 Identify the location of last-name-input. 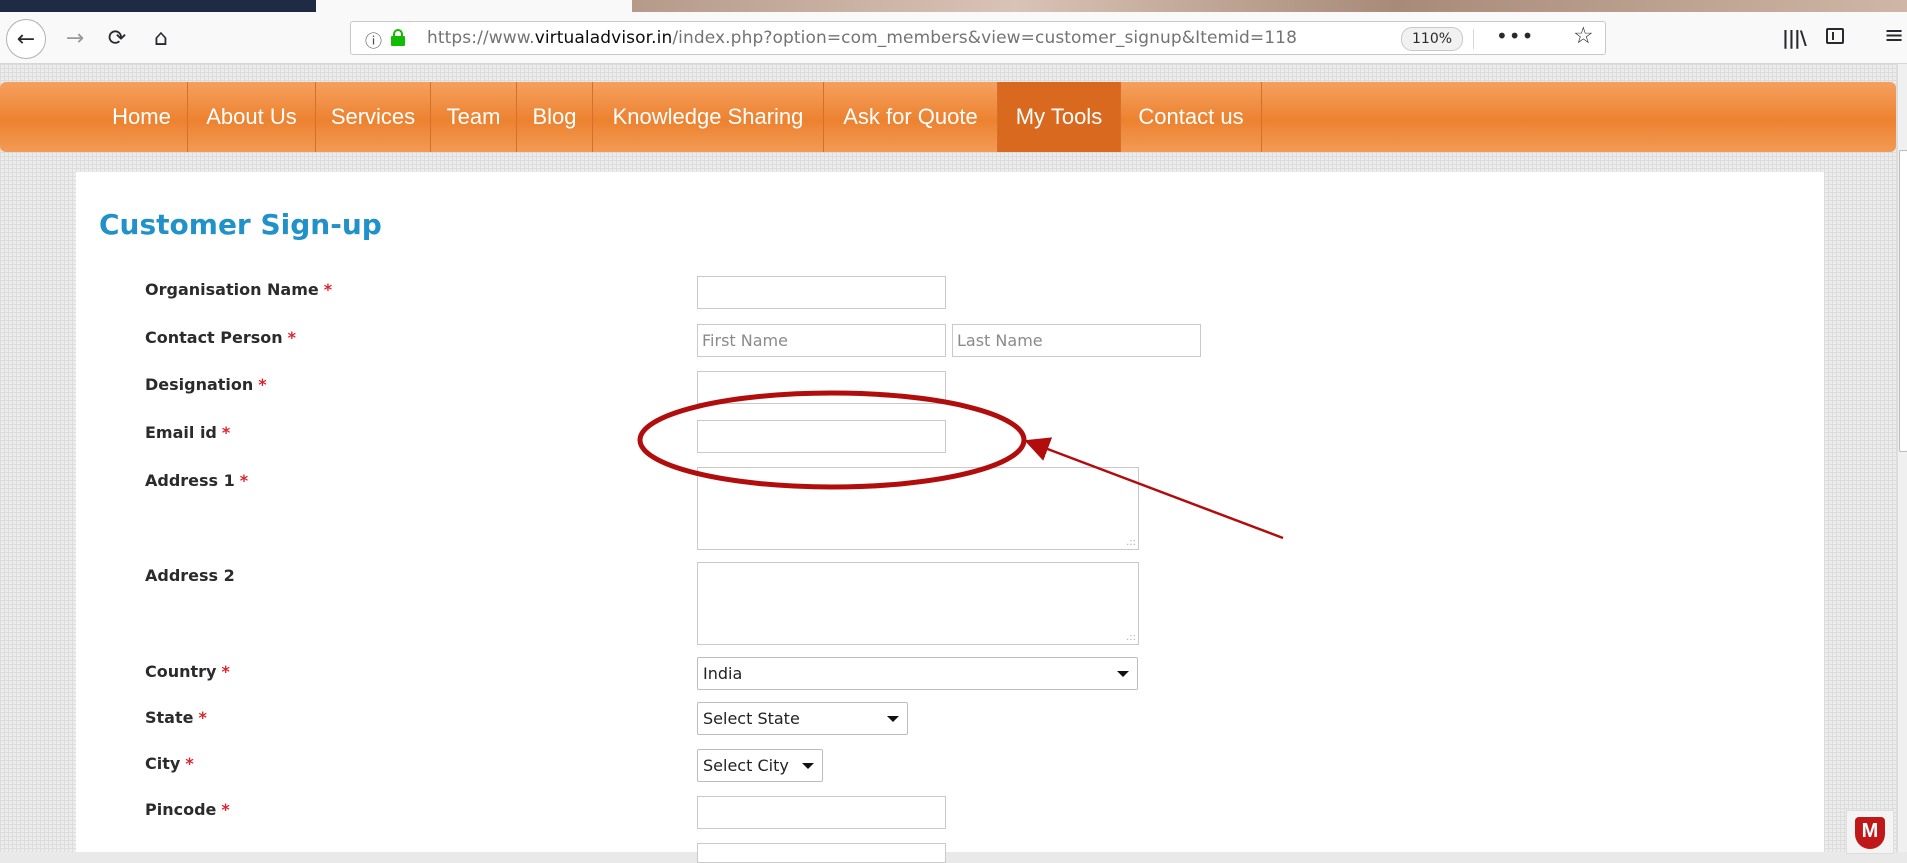
(1076, 340).